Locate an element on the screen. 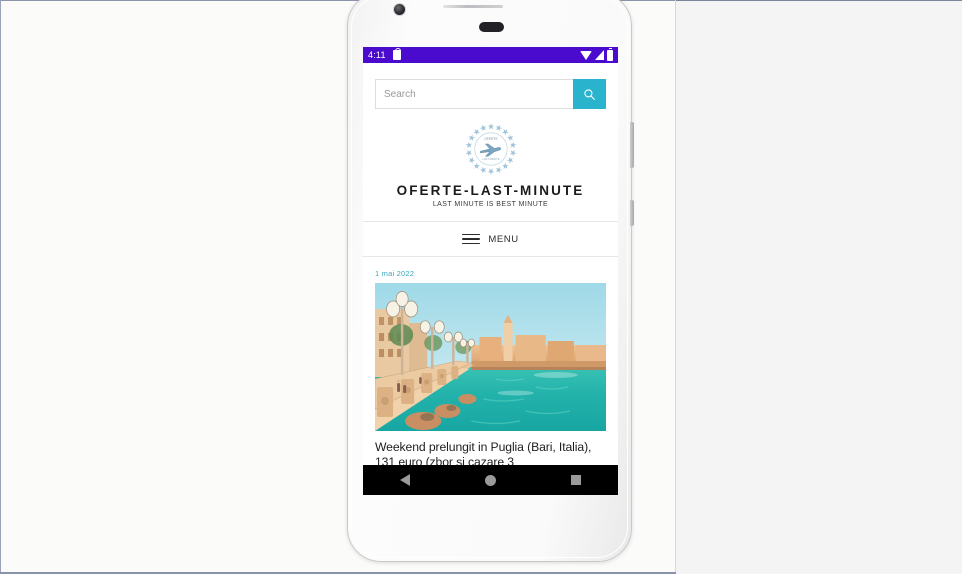 This screenshot has width=962, height=574. search-icon is located at coordinates (589, 94).